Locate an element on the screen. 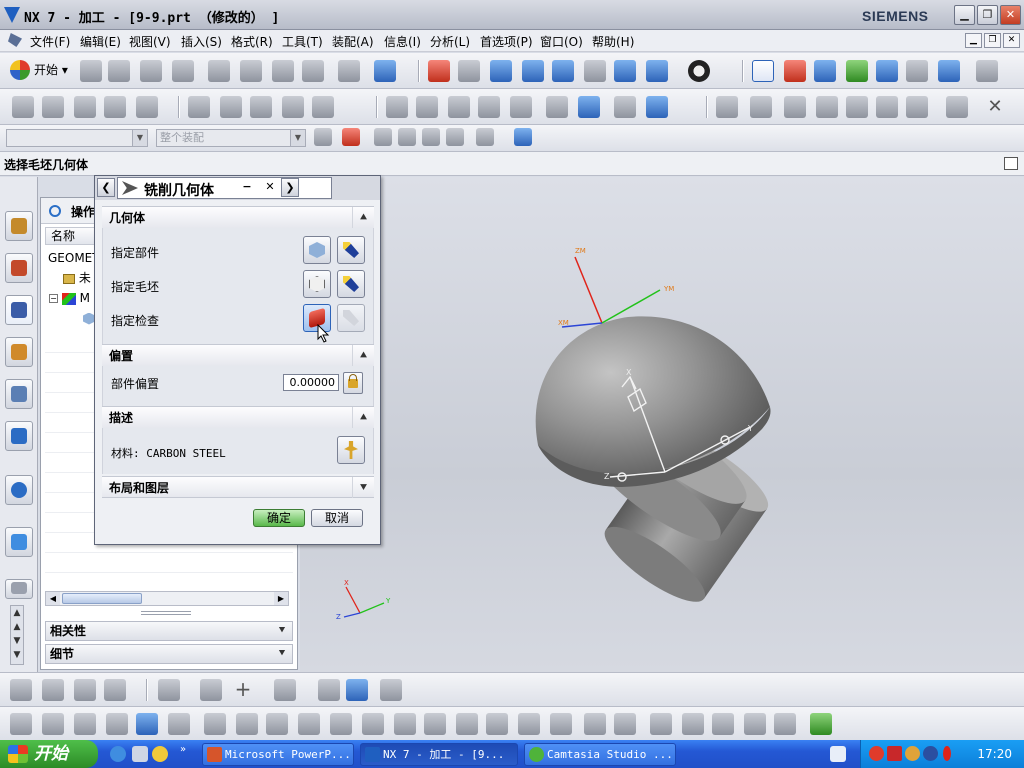  scroll-left-icon: ◀ is located at coordinates (53, 598).